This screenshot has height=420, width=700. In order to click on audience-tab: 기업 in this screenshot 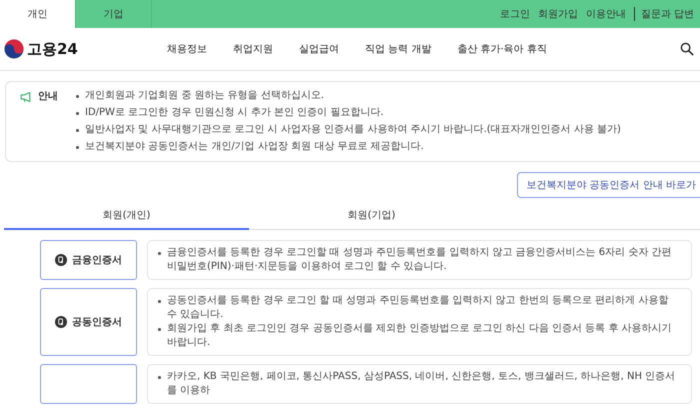, I will do `click(114, 14)`.